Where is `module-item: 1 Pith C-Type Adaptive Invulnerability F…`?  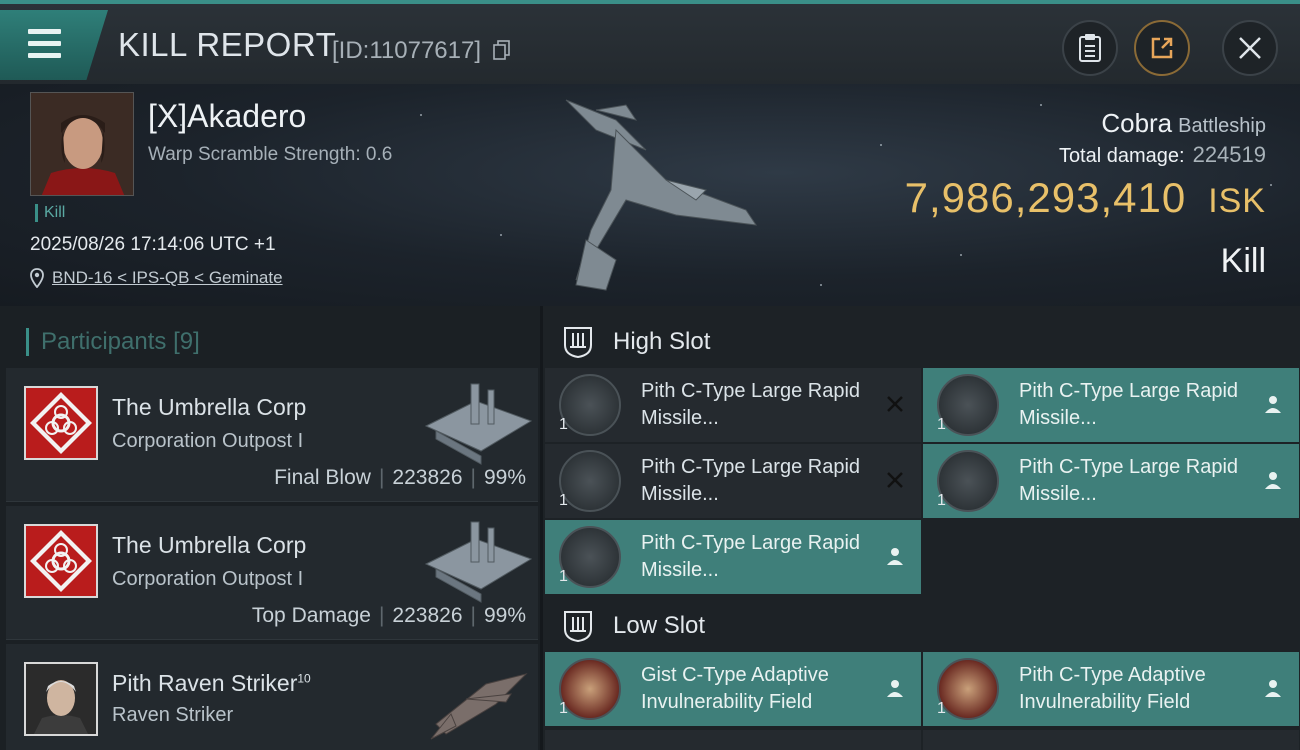 module-item: 1 Pith C-Type Adaptive Invulnerability F… is located at coordinates (1111, 689).